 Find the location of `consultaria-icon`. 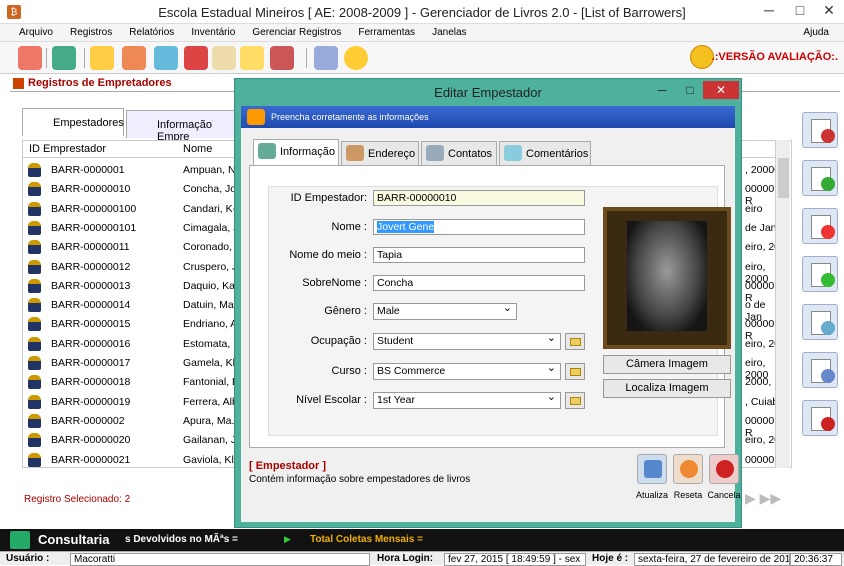

consultaria-icon is located at coordinates (20, 540).